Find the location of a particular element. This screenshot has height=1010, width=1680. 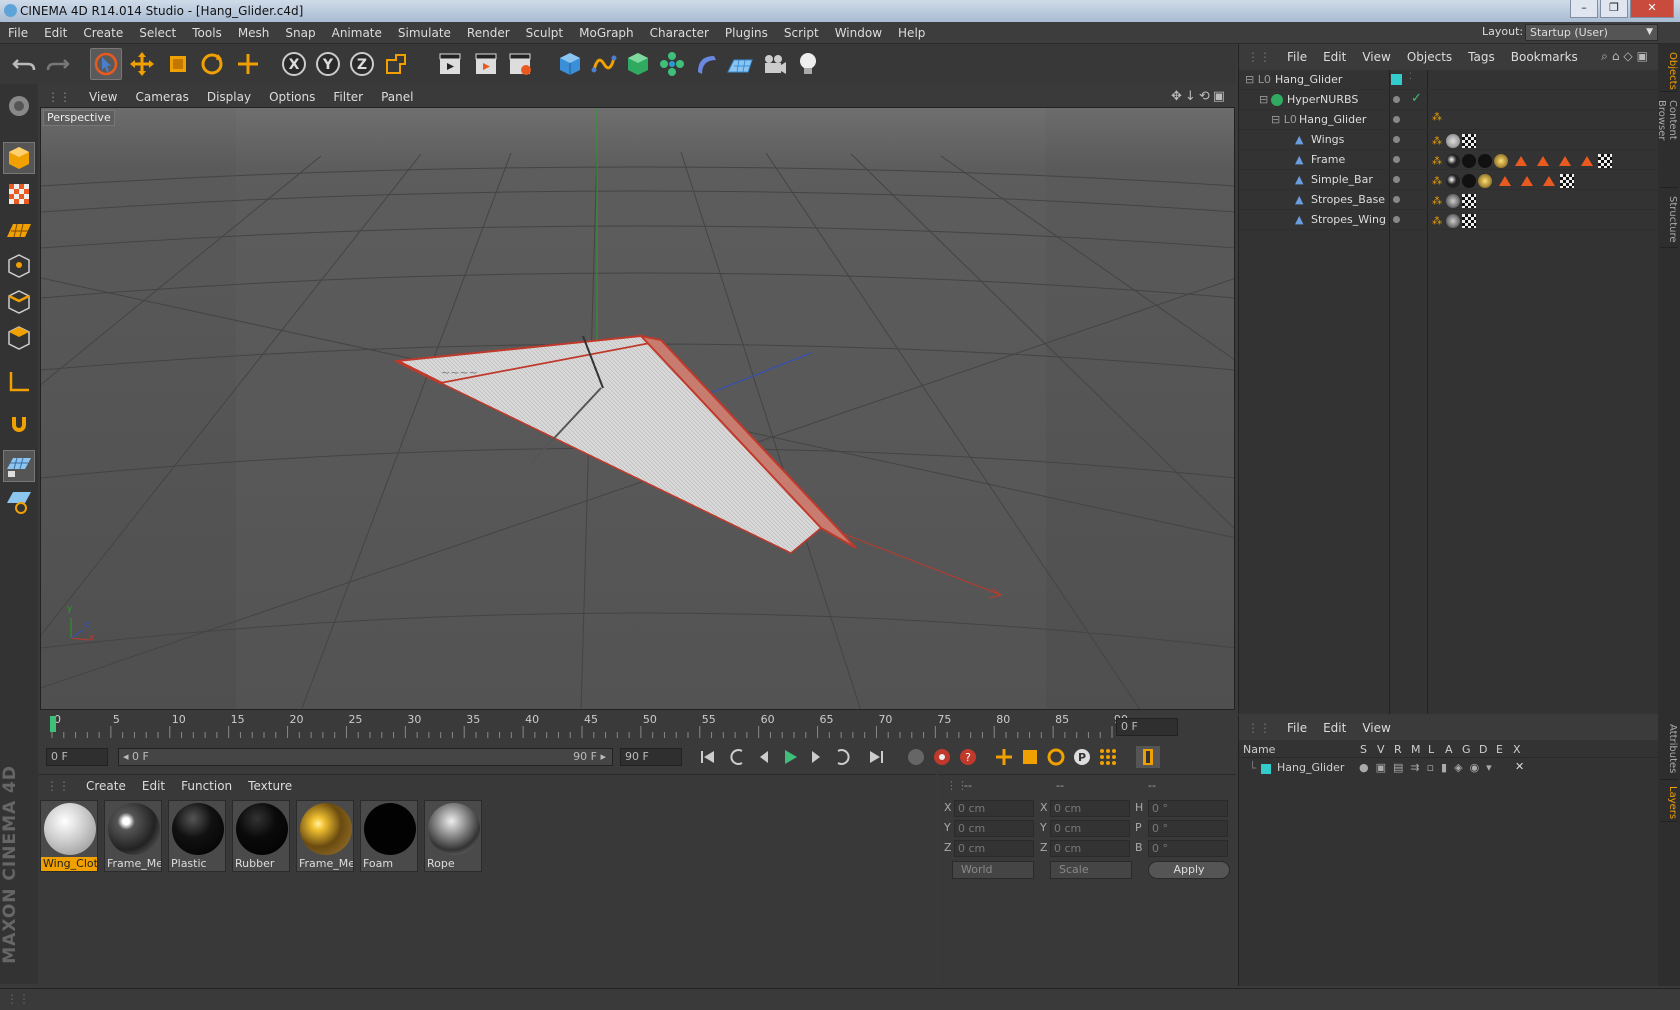

key-rotation-button is located at coordinates (1056, 757).